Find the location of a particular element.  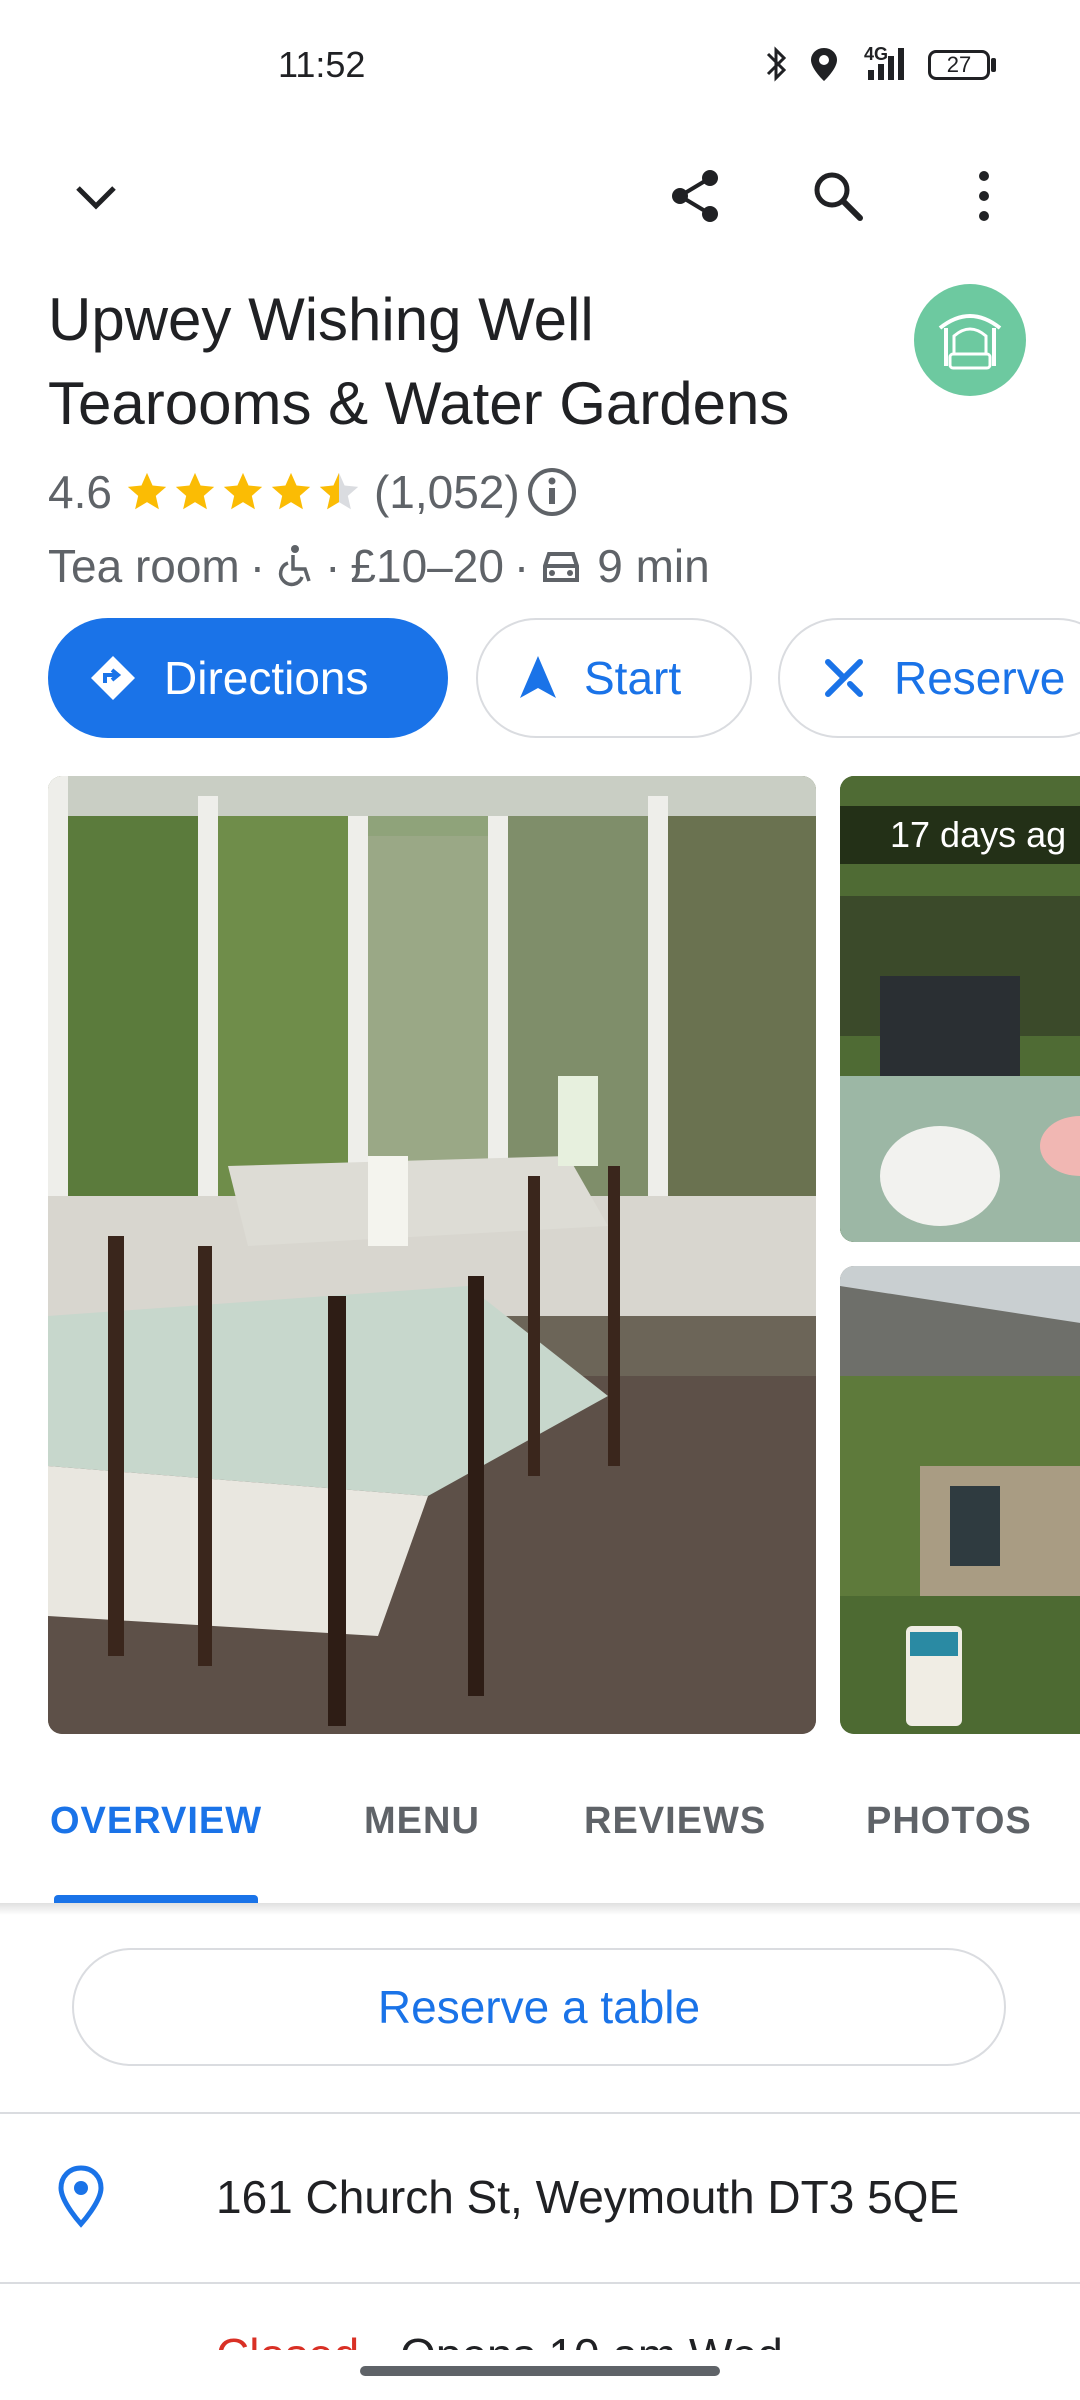

search-button is located at coordinates (838, 196).